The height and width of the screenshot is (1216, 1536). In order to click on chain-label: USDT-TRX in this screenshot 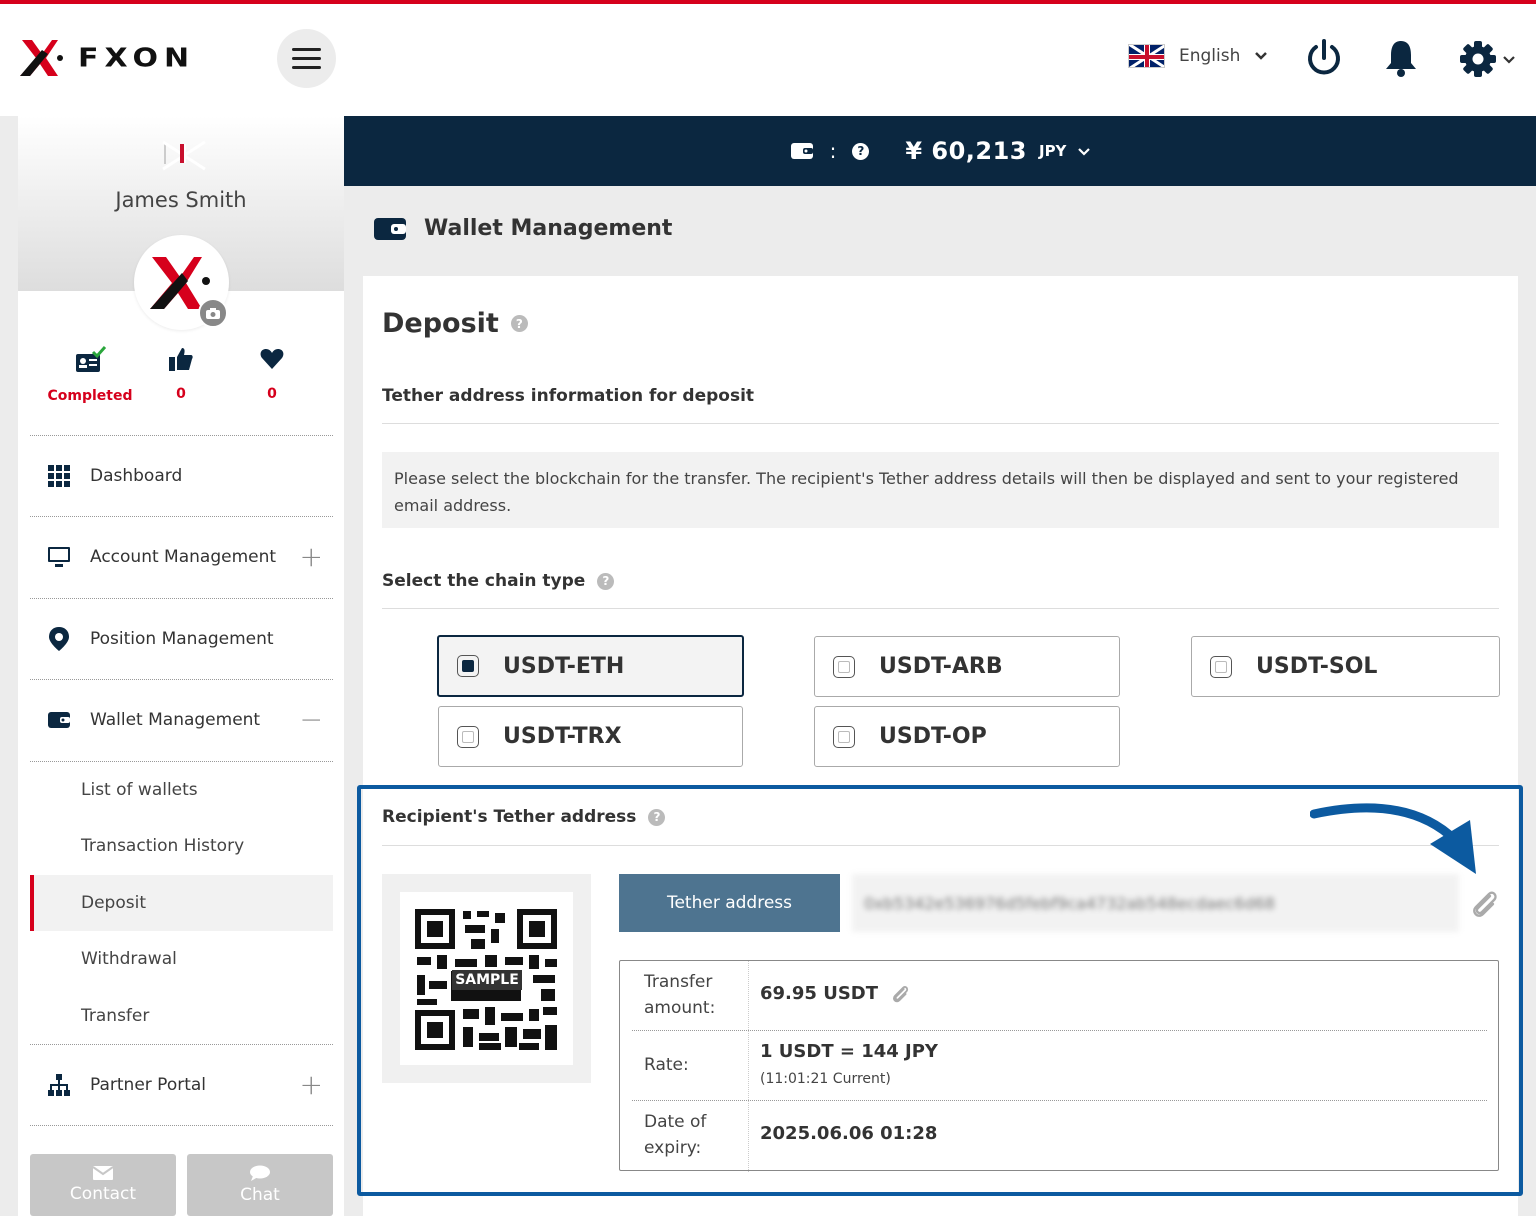, I will do `click(562, 736)`.